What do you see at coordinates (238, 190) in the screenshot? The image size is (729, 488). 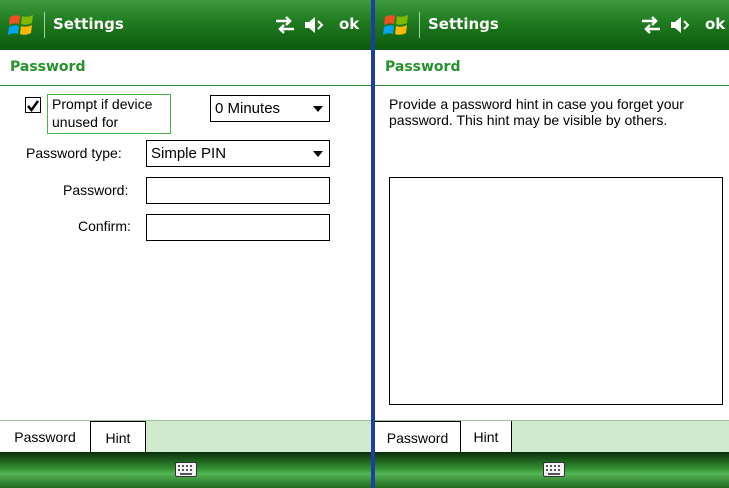 I see `password-input` at bounding box center [238, 190].